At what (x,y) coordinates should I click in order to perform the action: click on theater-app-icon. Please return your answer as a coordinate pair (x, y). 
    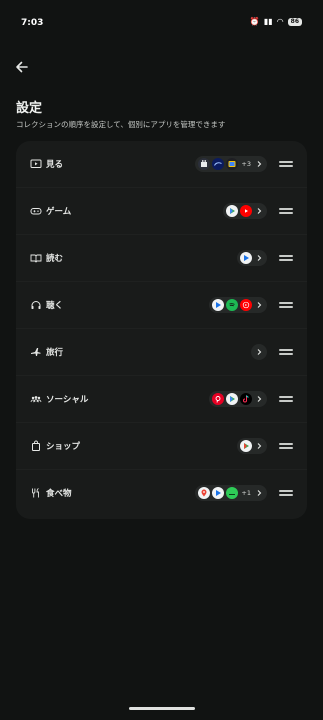
    Looking at the image, I should click on (204, 164).